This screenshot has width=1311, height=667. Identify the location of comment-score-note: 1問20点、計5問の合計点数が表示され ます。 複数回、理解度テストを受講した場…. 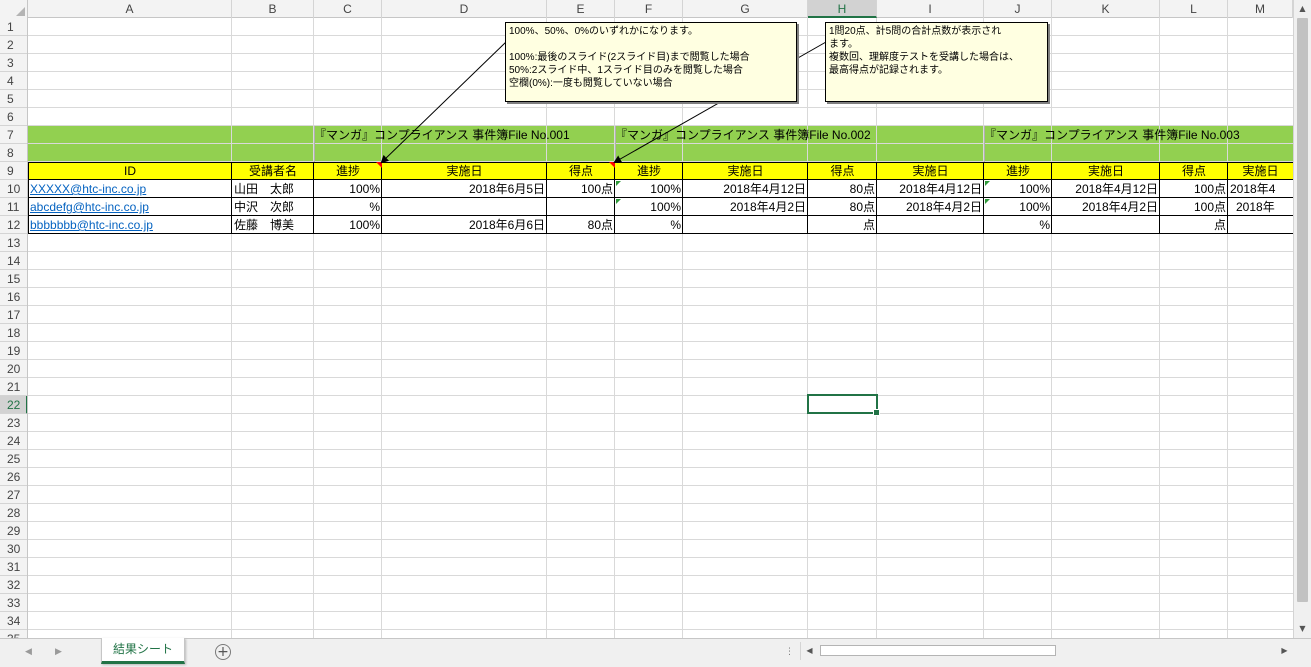
(936, 62).